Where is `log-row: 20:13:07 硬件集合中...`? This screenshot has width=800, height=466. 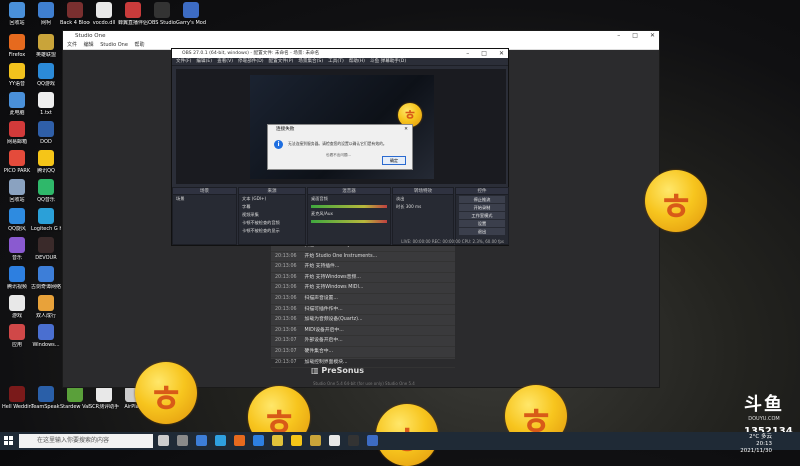
log-row: 20:13:07 硬件集合中... is located at coordinates (363, 352).